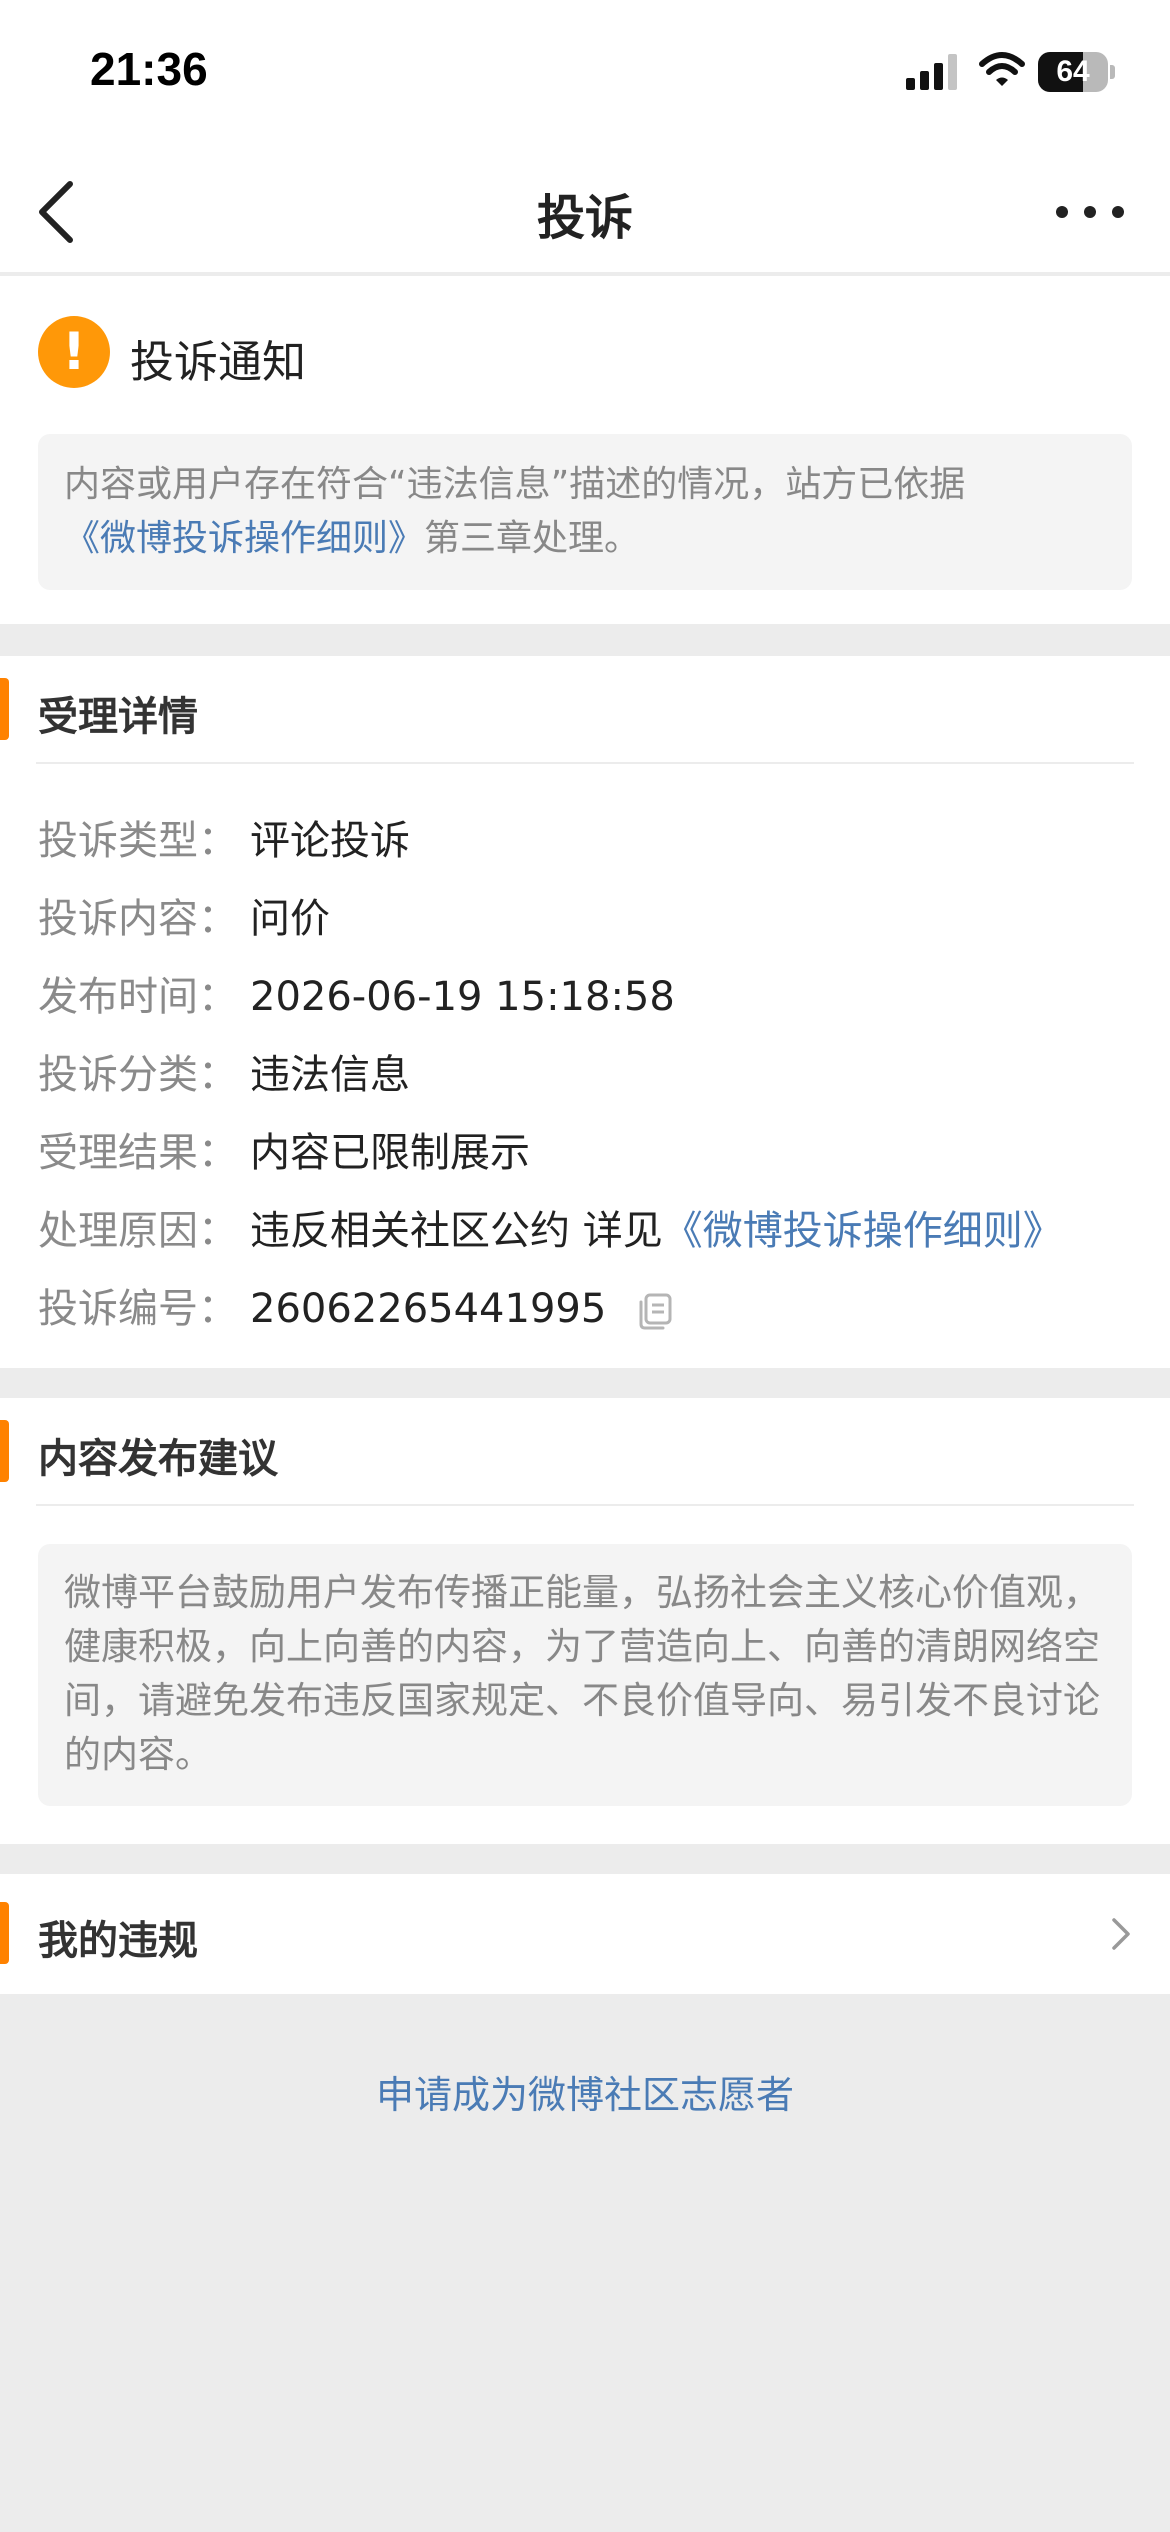  What do you see at coordinates (138, 1075) in the screenshot?
I see `detail-label: 投诉分类：` at bounding box center [138, 1075].